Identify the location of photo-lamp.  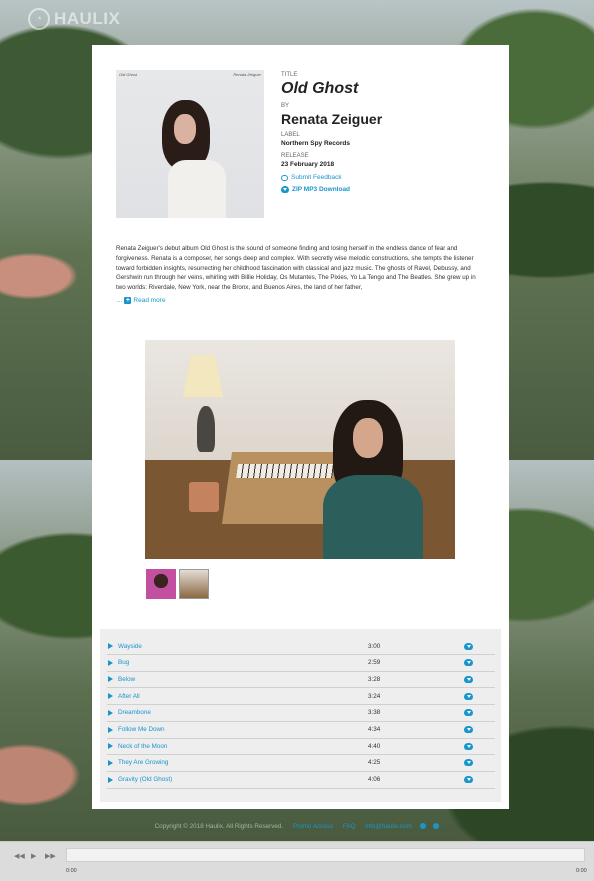
(203, 376).